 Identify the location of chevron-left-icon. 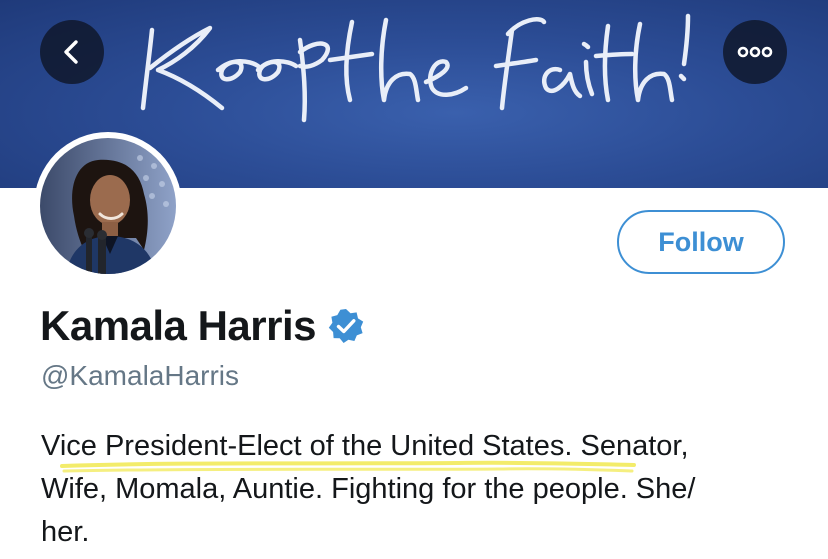
(71, 52).